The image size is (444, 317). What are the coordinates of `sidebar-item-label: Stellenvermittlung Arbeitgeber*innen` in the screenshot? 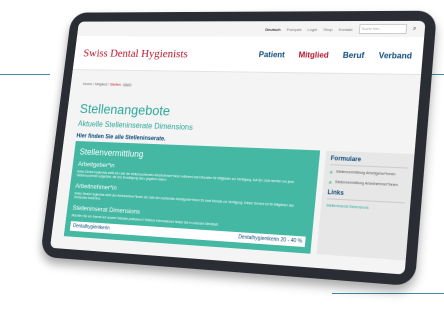 It's located at (365, 173).